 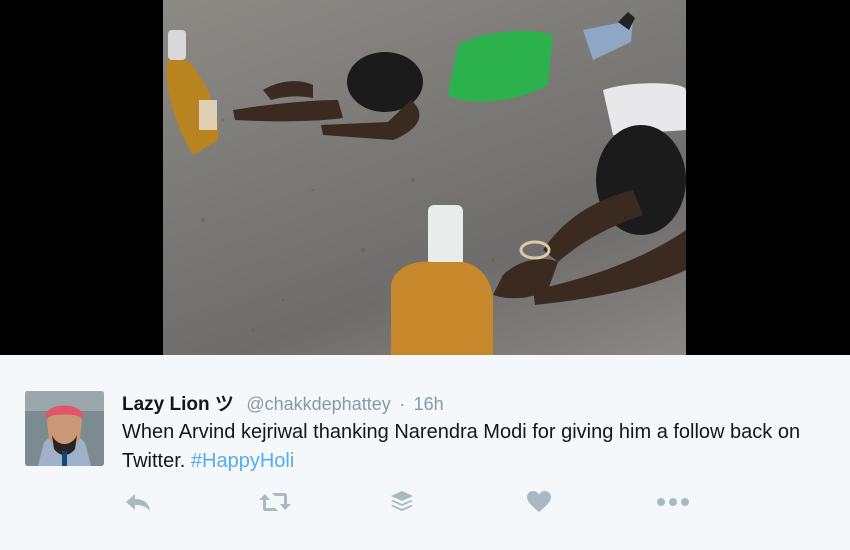 I want to click on more-icon, so click(x=673, y=502).